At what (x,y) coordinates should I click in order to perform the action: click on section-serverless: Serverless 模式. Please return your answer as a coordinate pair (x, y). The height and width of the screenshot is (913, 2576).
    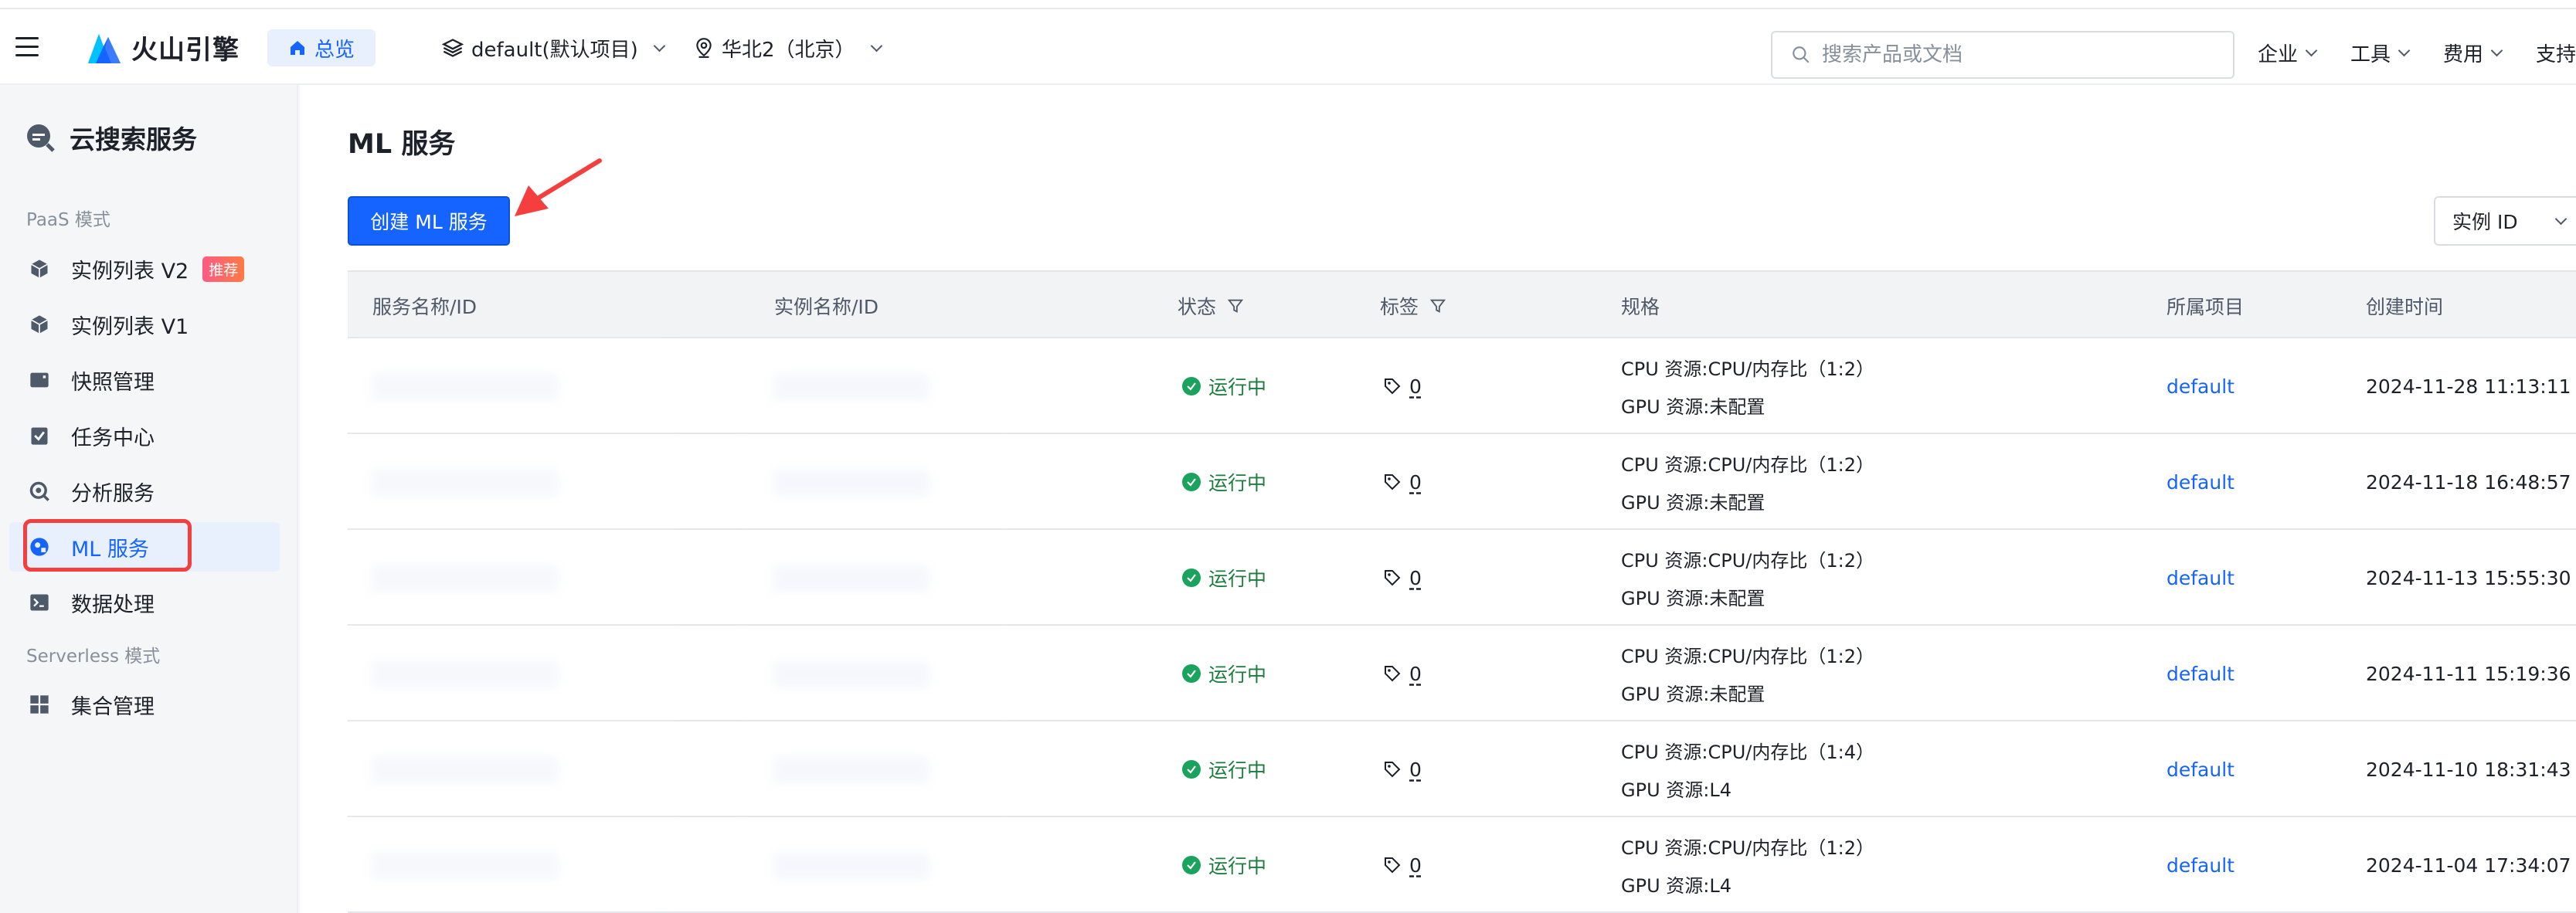
    Looking at the image, I should click on (93, 657).